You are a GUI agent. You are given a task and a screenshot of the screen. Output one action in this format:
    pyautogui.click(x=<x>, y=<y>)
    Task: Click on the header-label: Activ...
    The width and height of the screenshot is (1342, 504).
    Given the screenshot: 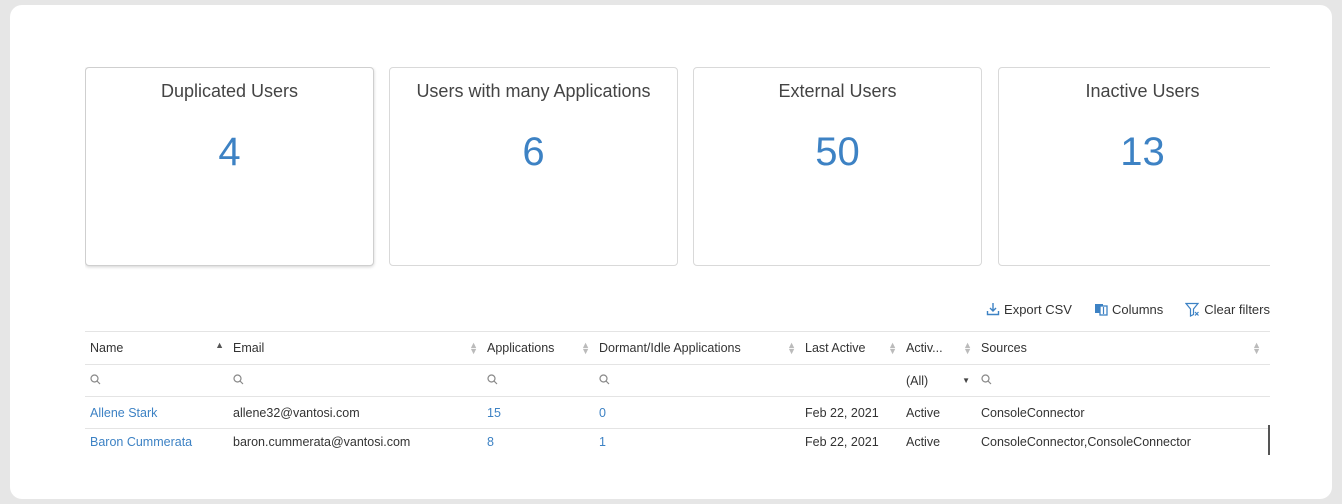 What is the action you would take?
    pyautogui.click(x=924, y=348)
    